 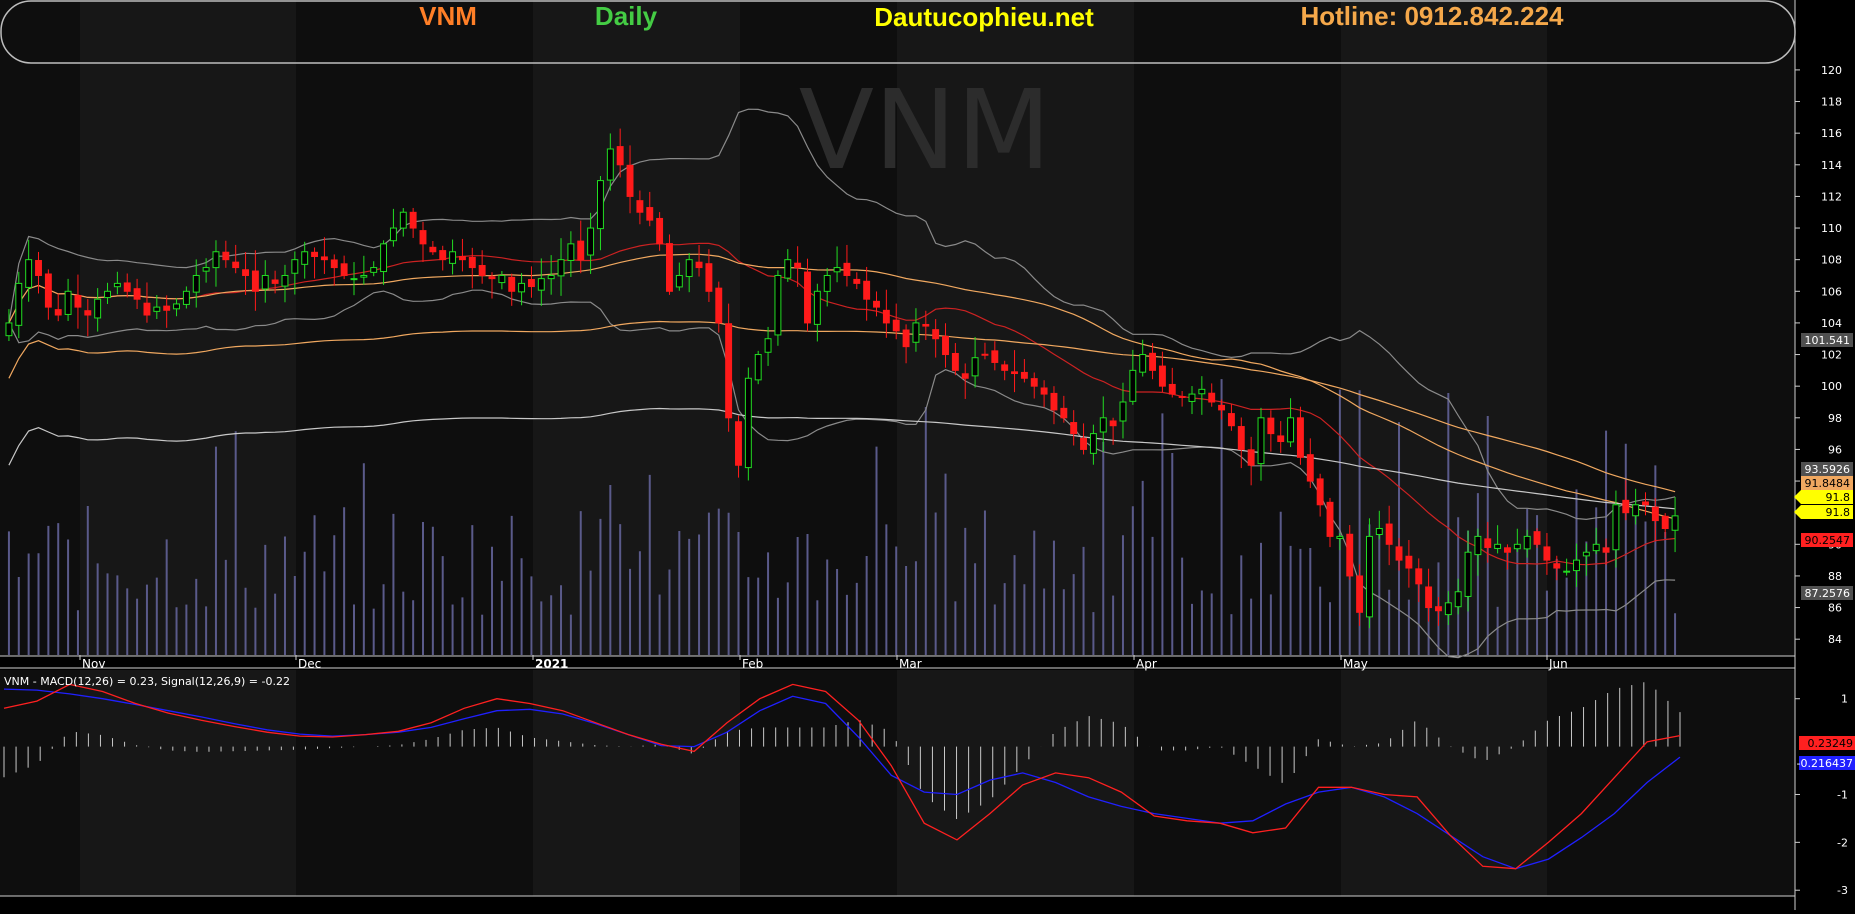 I want to click on macd-tag-label: 0.23249, so click(x=1831, y=743).